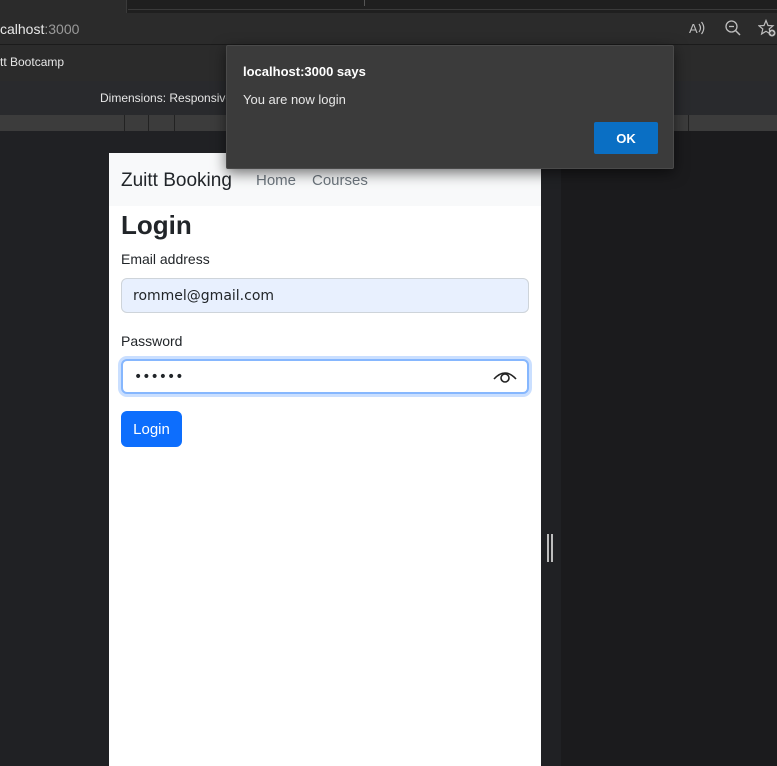 The height and width of the screenshot is (766, 777). Describe the element at coordinates (304, 71) in the screenshot. I see `dialog-title: localhost:3000 says` at that location.